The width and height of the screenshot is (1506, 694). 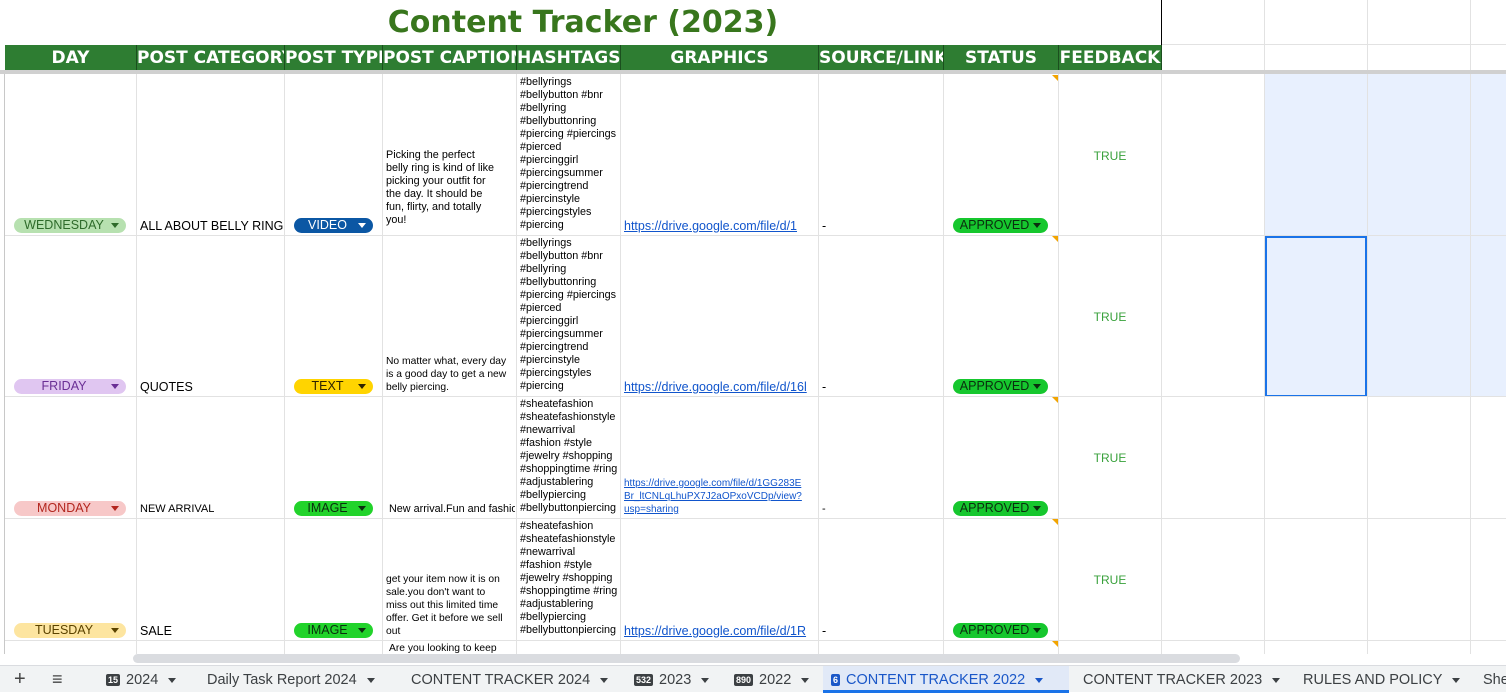 I want to click on tab-content-tracker-2023: CONTENT TRACKER 2023, so click(x=1178, y=679).